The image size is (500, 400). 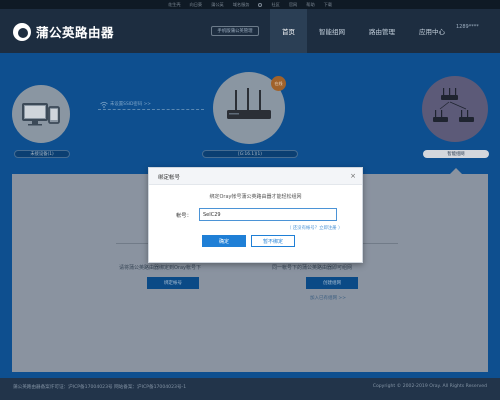 What do you see at coordinates (314, 228) in the screenshot?
I see `register-link: （ 还没有帐号？立即注册 ）` at bounding box center [314, 228].